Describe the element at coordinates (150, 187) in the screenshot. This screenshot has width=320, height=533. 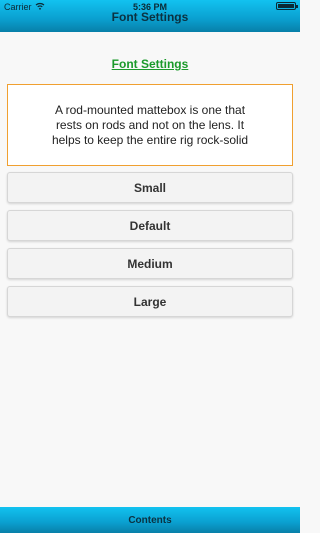
I see `small-font-button: Small` at that location.